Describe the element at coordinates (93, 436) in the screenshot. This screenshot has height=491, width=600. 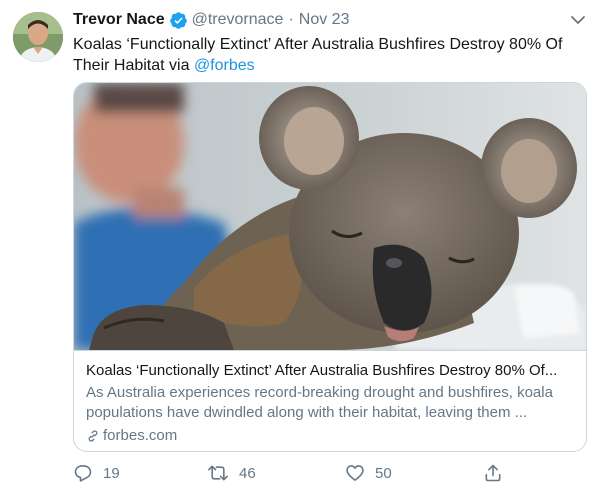
I see `link-icon` at that location.